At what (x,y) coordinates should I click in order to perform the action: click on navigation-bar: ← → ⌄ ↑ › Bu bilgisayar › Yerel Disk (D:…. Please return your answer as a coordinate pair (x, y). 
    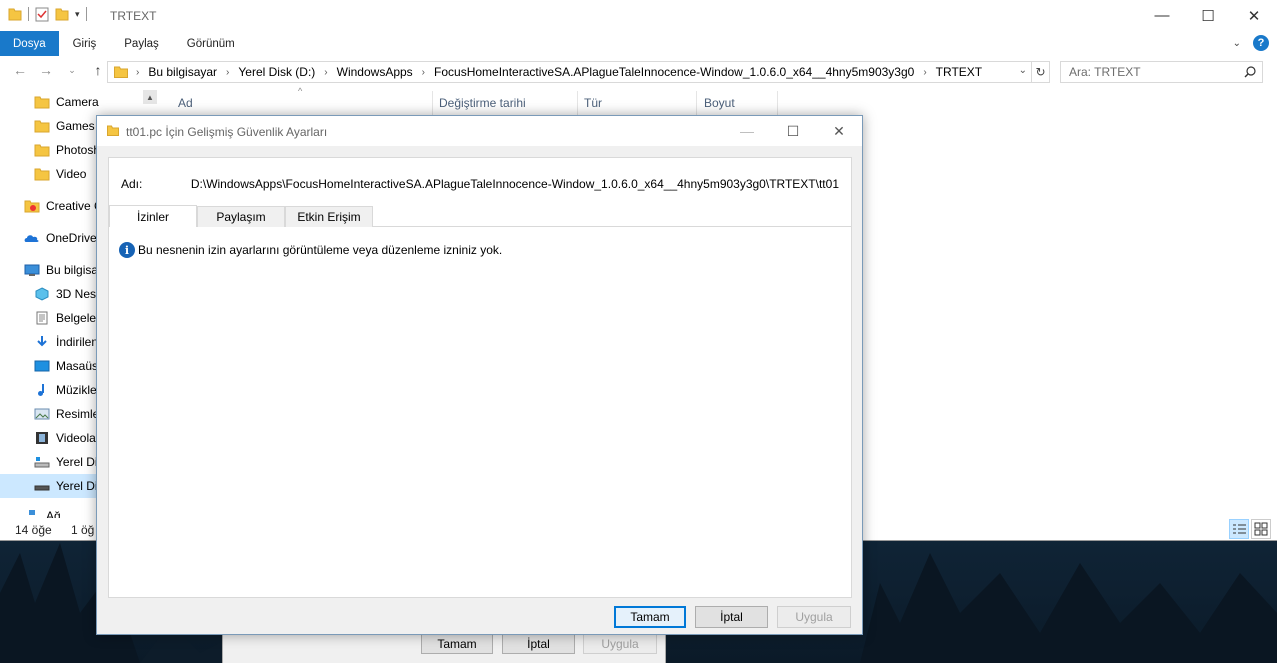
    Looking at the image, I should click on (638, 72).